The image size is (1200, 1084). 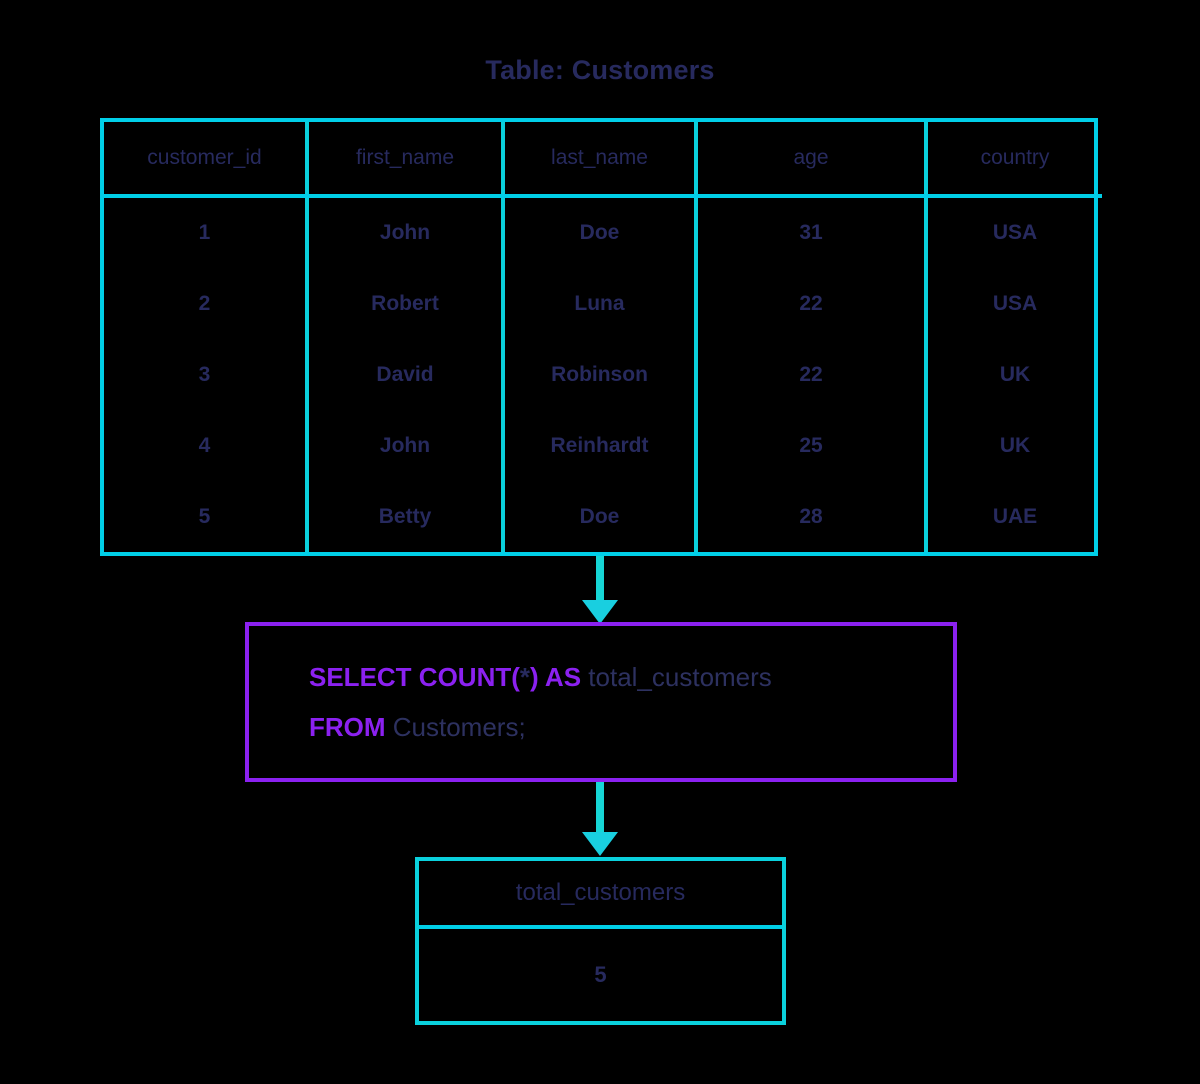 I want to click on table-row: 2 Robert Luna 22 USA, so click(x=603, y=304).